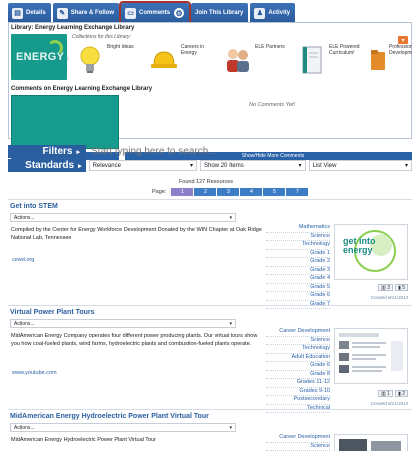  I want to click on library-count-chip: ▥ 3, so click(386, 287).